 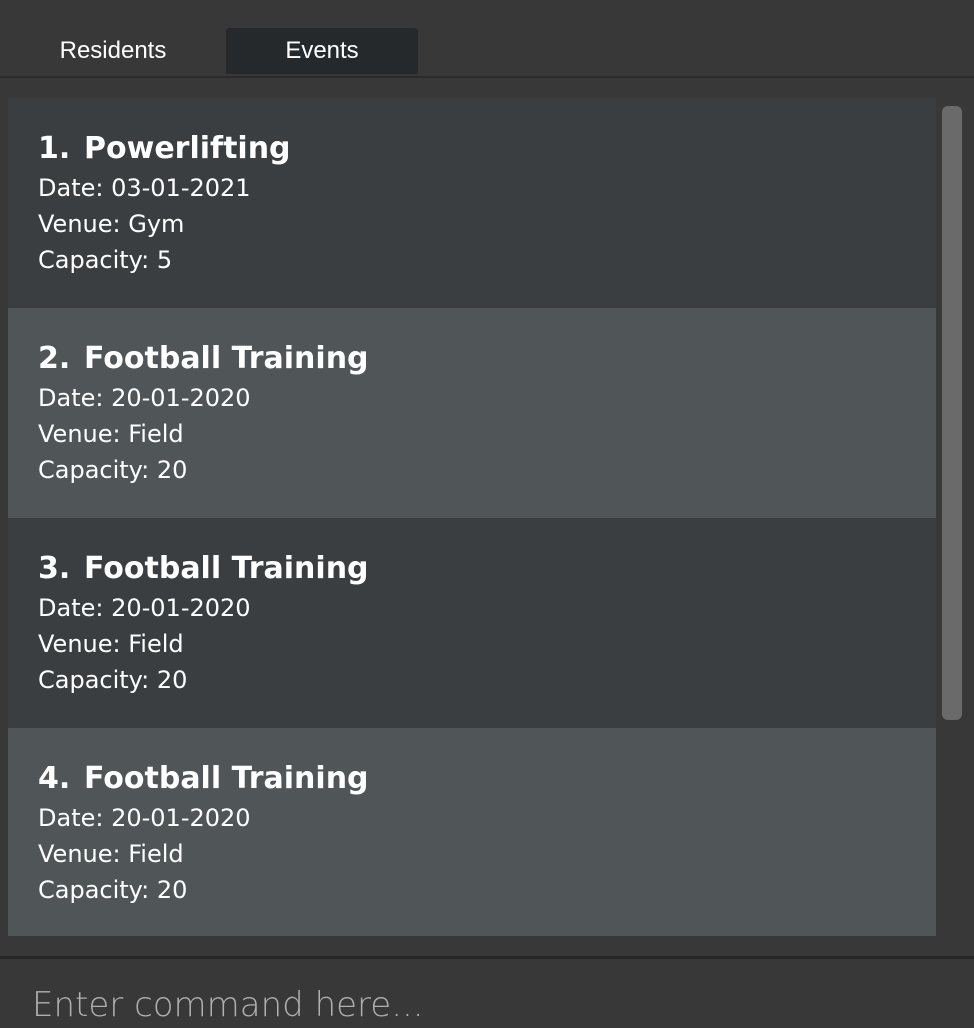 I want to click on event-venue: Venue: Gym, so click(x=111, y=224).